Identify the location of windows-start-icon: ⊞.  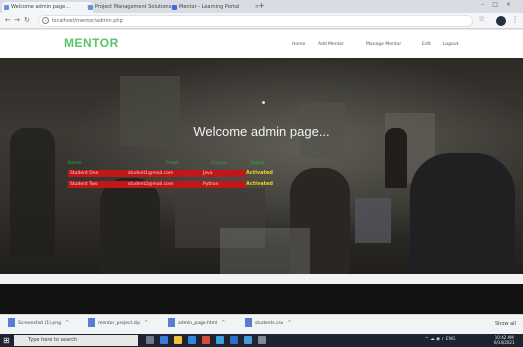
(6, 340).